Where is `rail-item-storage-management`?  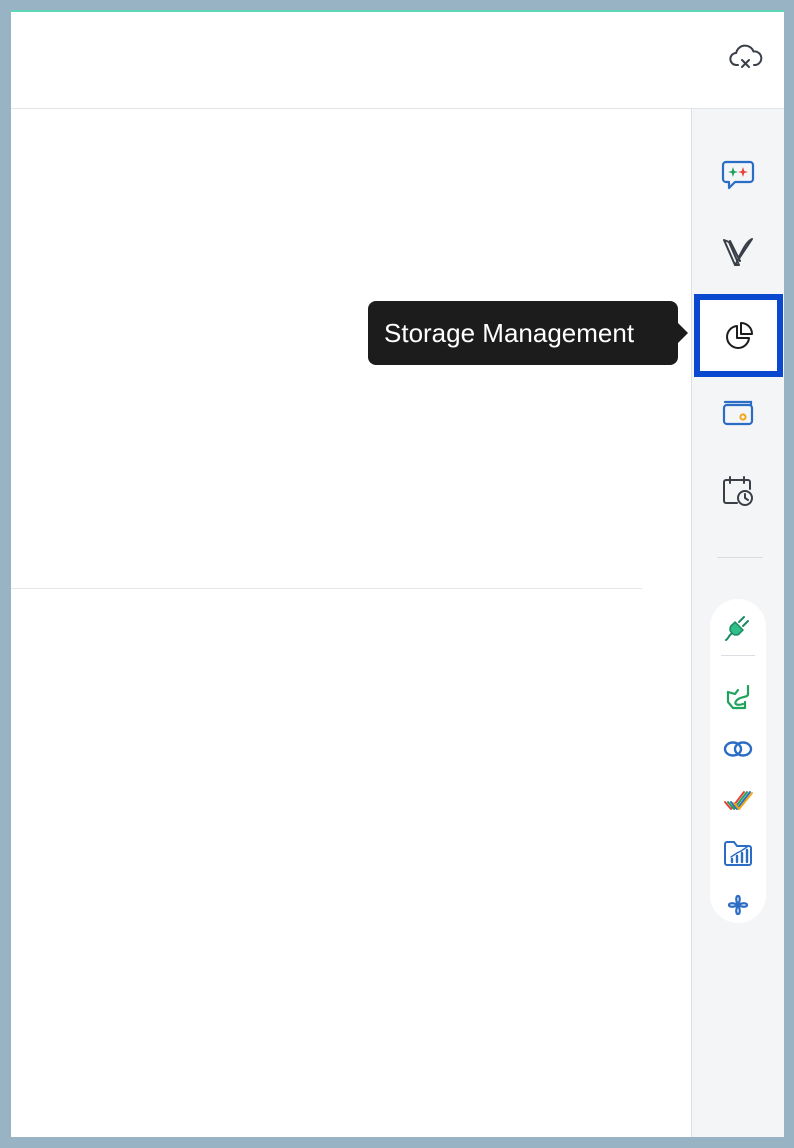
rail-item-storage-management is located at coordinates (738, 335).